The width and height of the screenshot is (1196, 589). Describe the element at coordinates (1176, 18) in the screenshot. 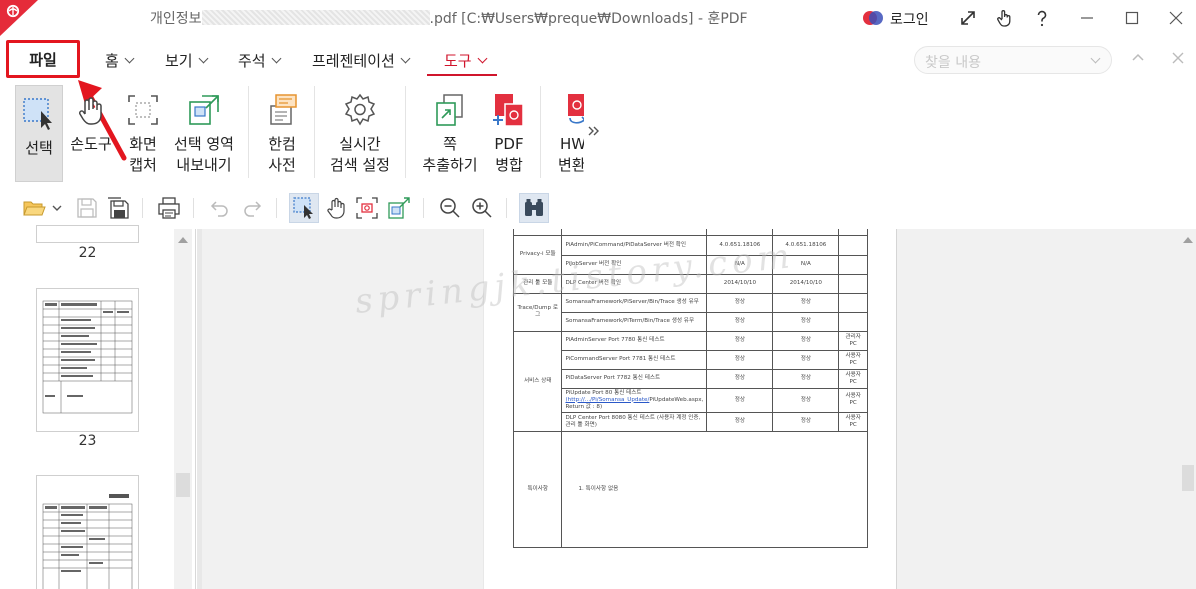

I see `close-icon` at that location.